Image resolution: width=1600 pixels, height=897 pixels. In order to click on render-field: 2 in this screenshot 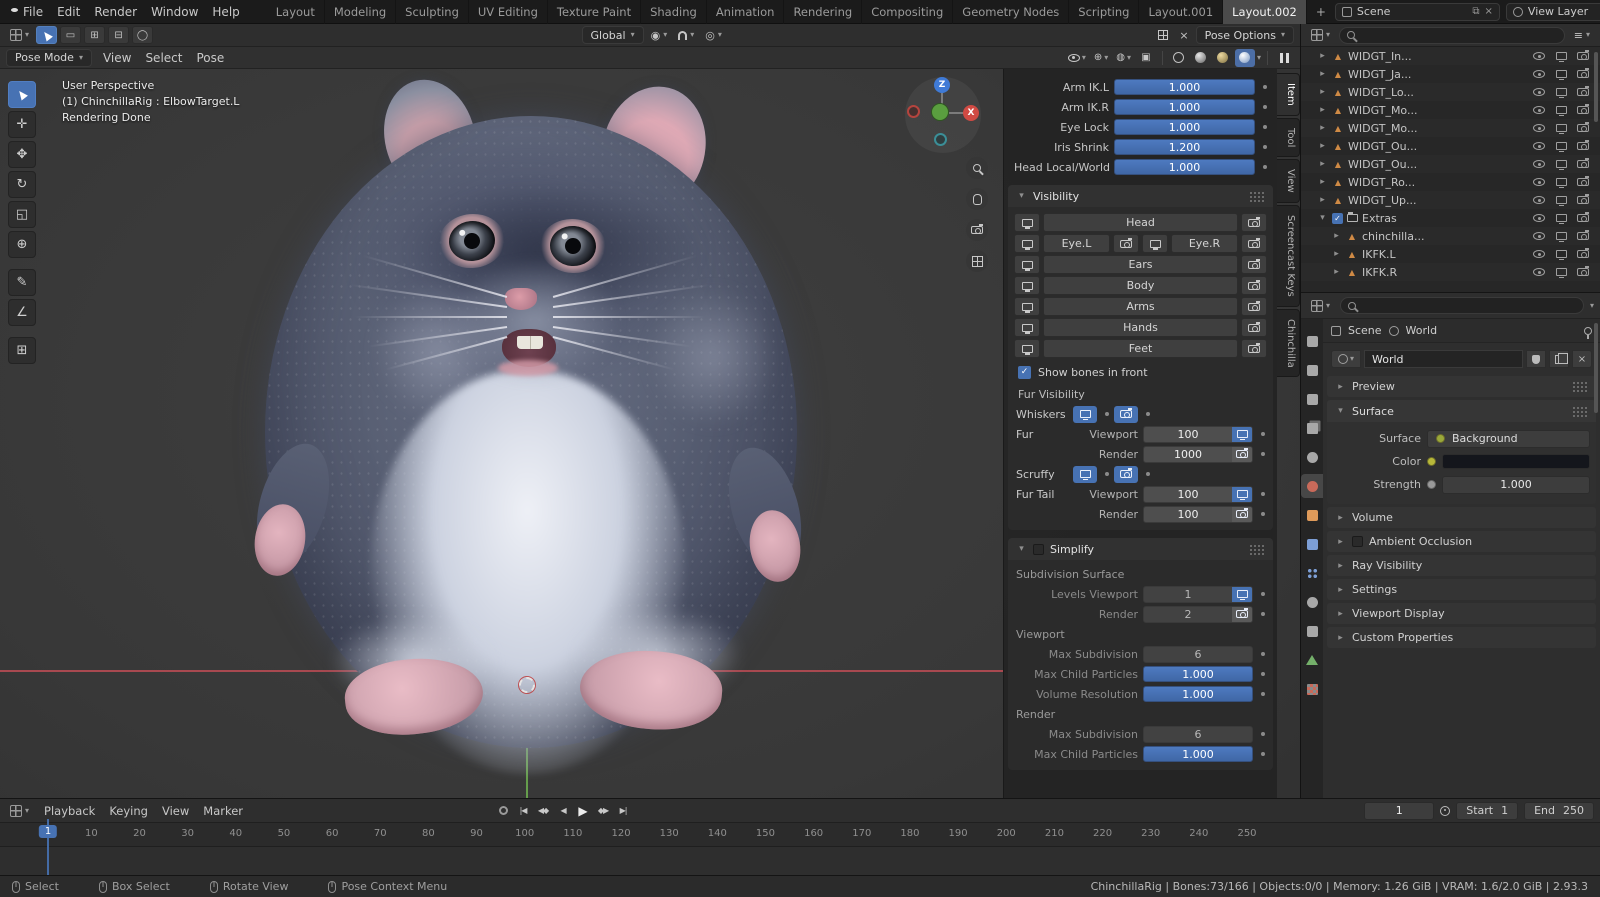, I will do `click(1198, 614)`.